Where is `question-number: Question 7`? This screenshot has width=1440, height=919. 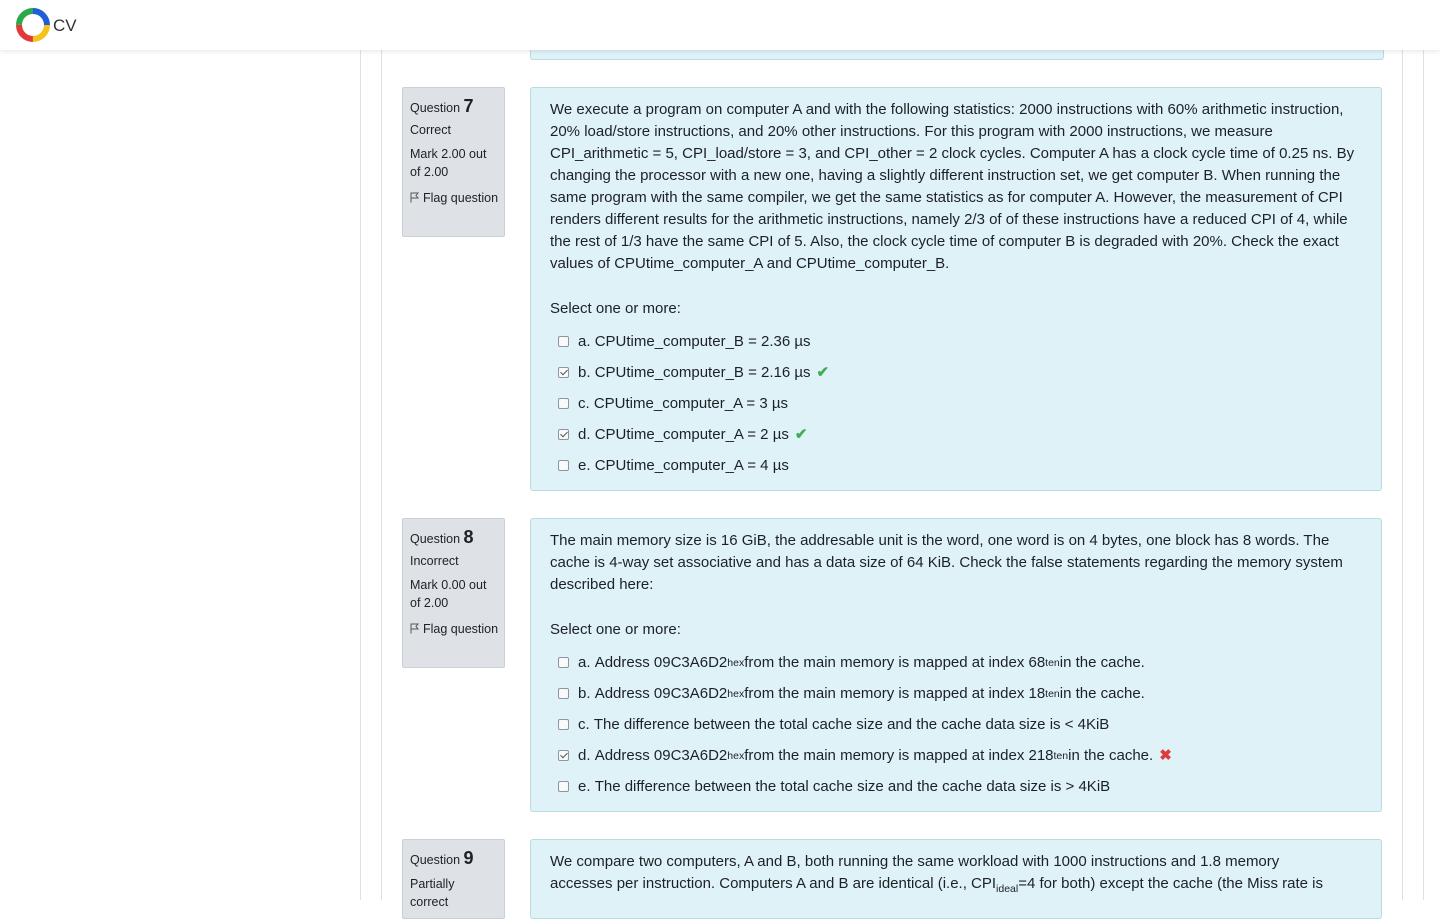 question-number: Question 7 is located at coordinates (442, 106).